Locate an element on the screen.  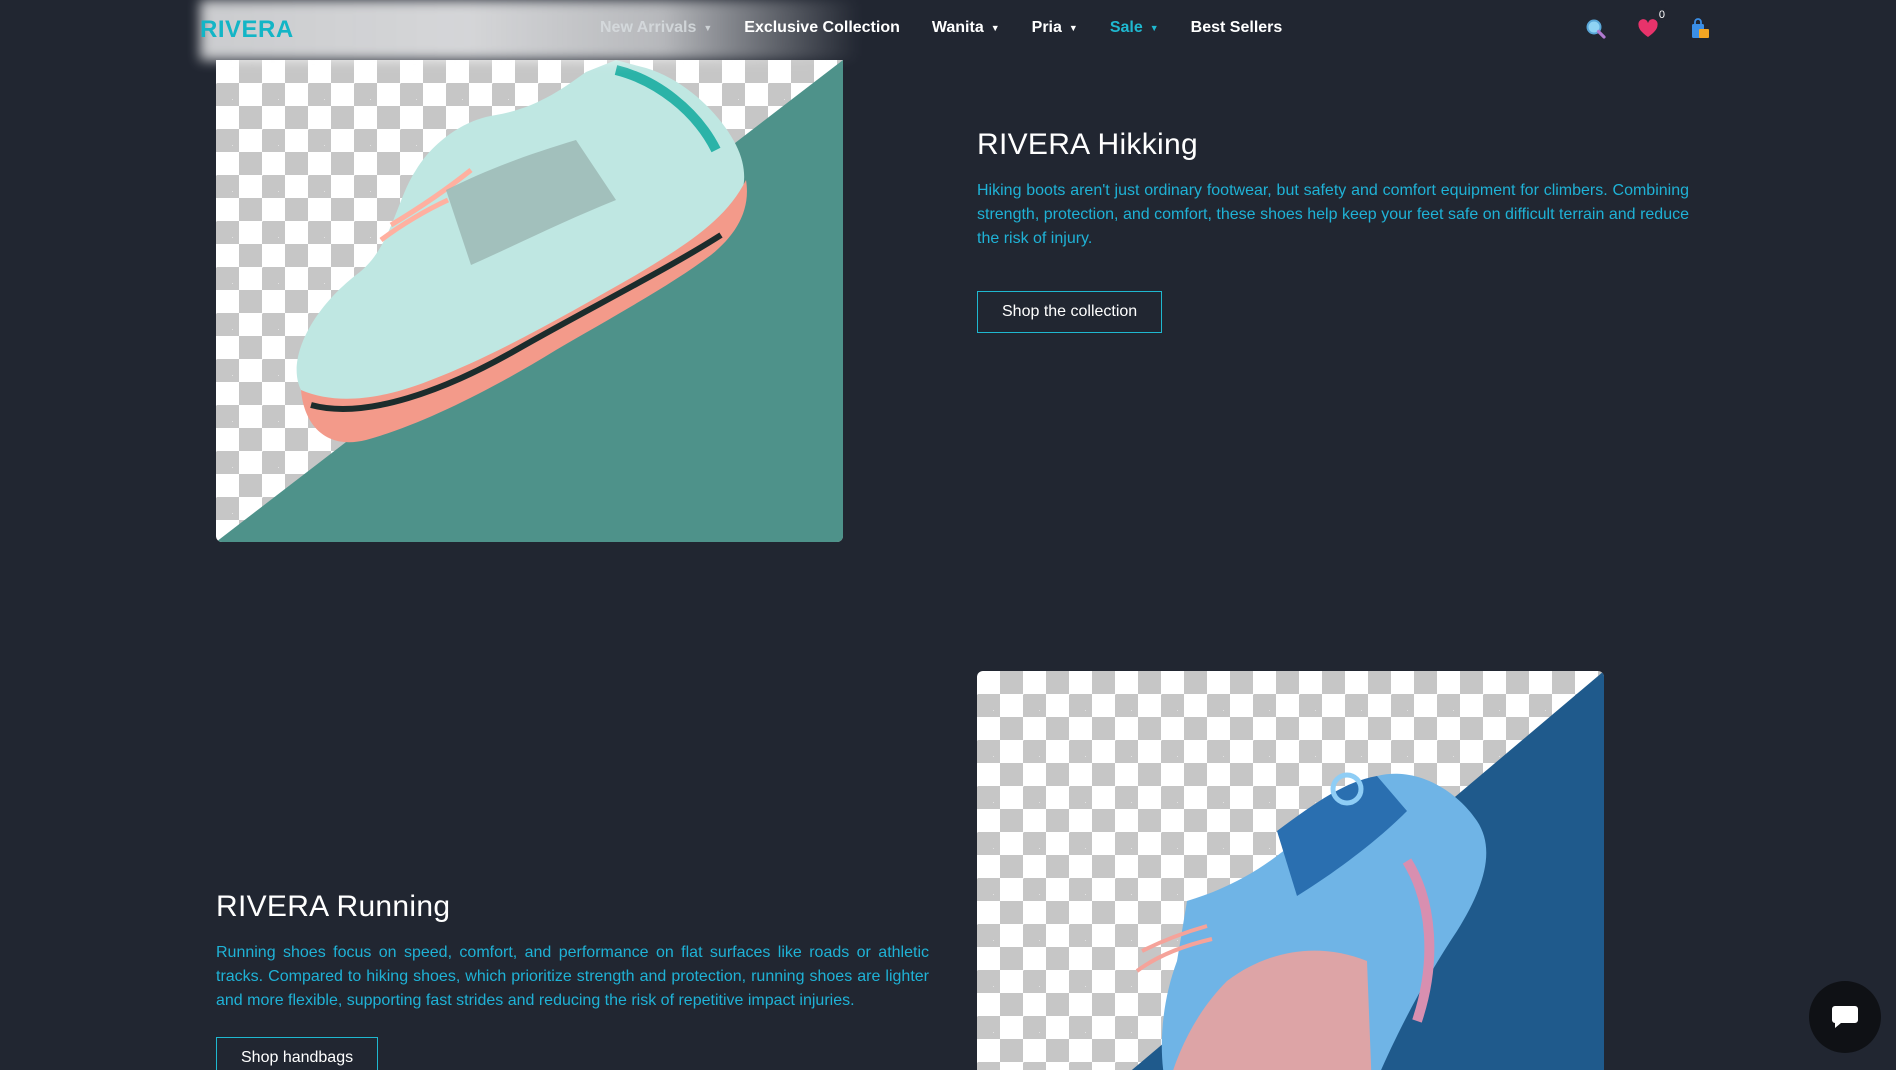
search-icon is located at coordinates (1596, 29).